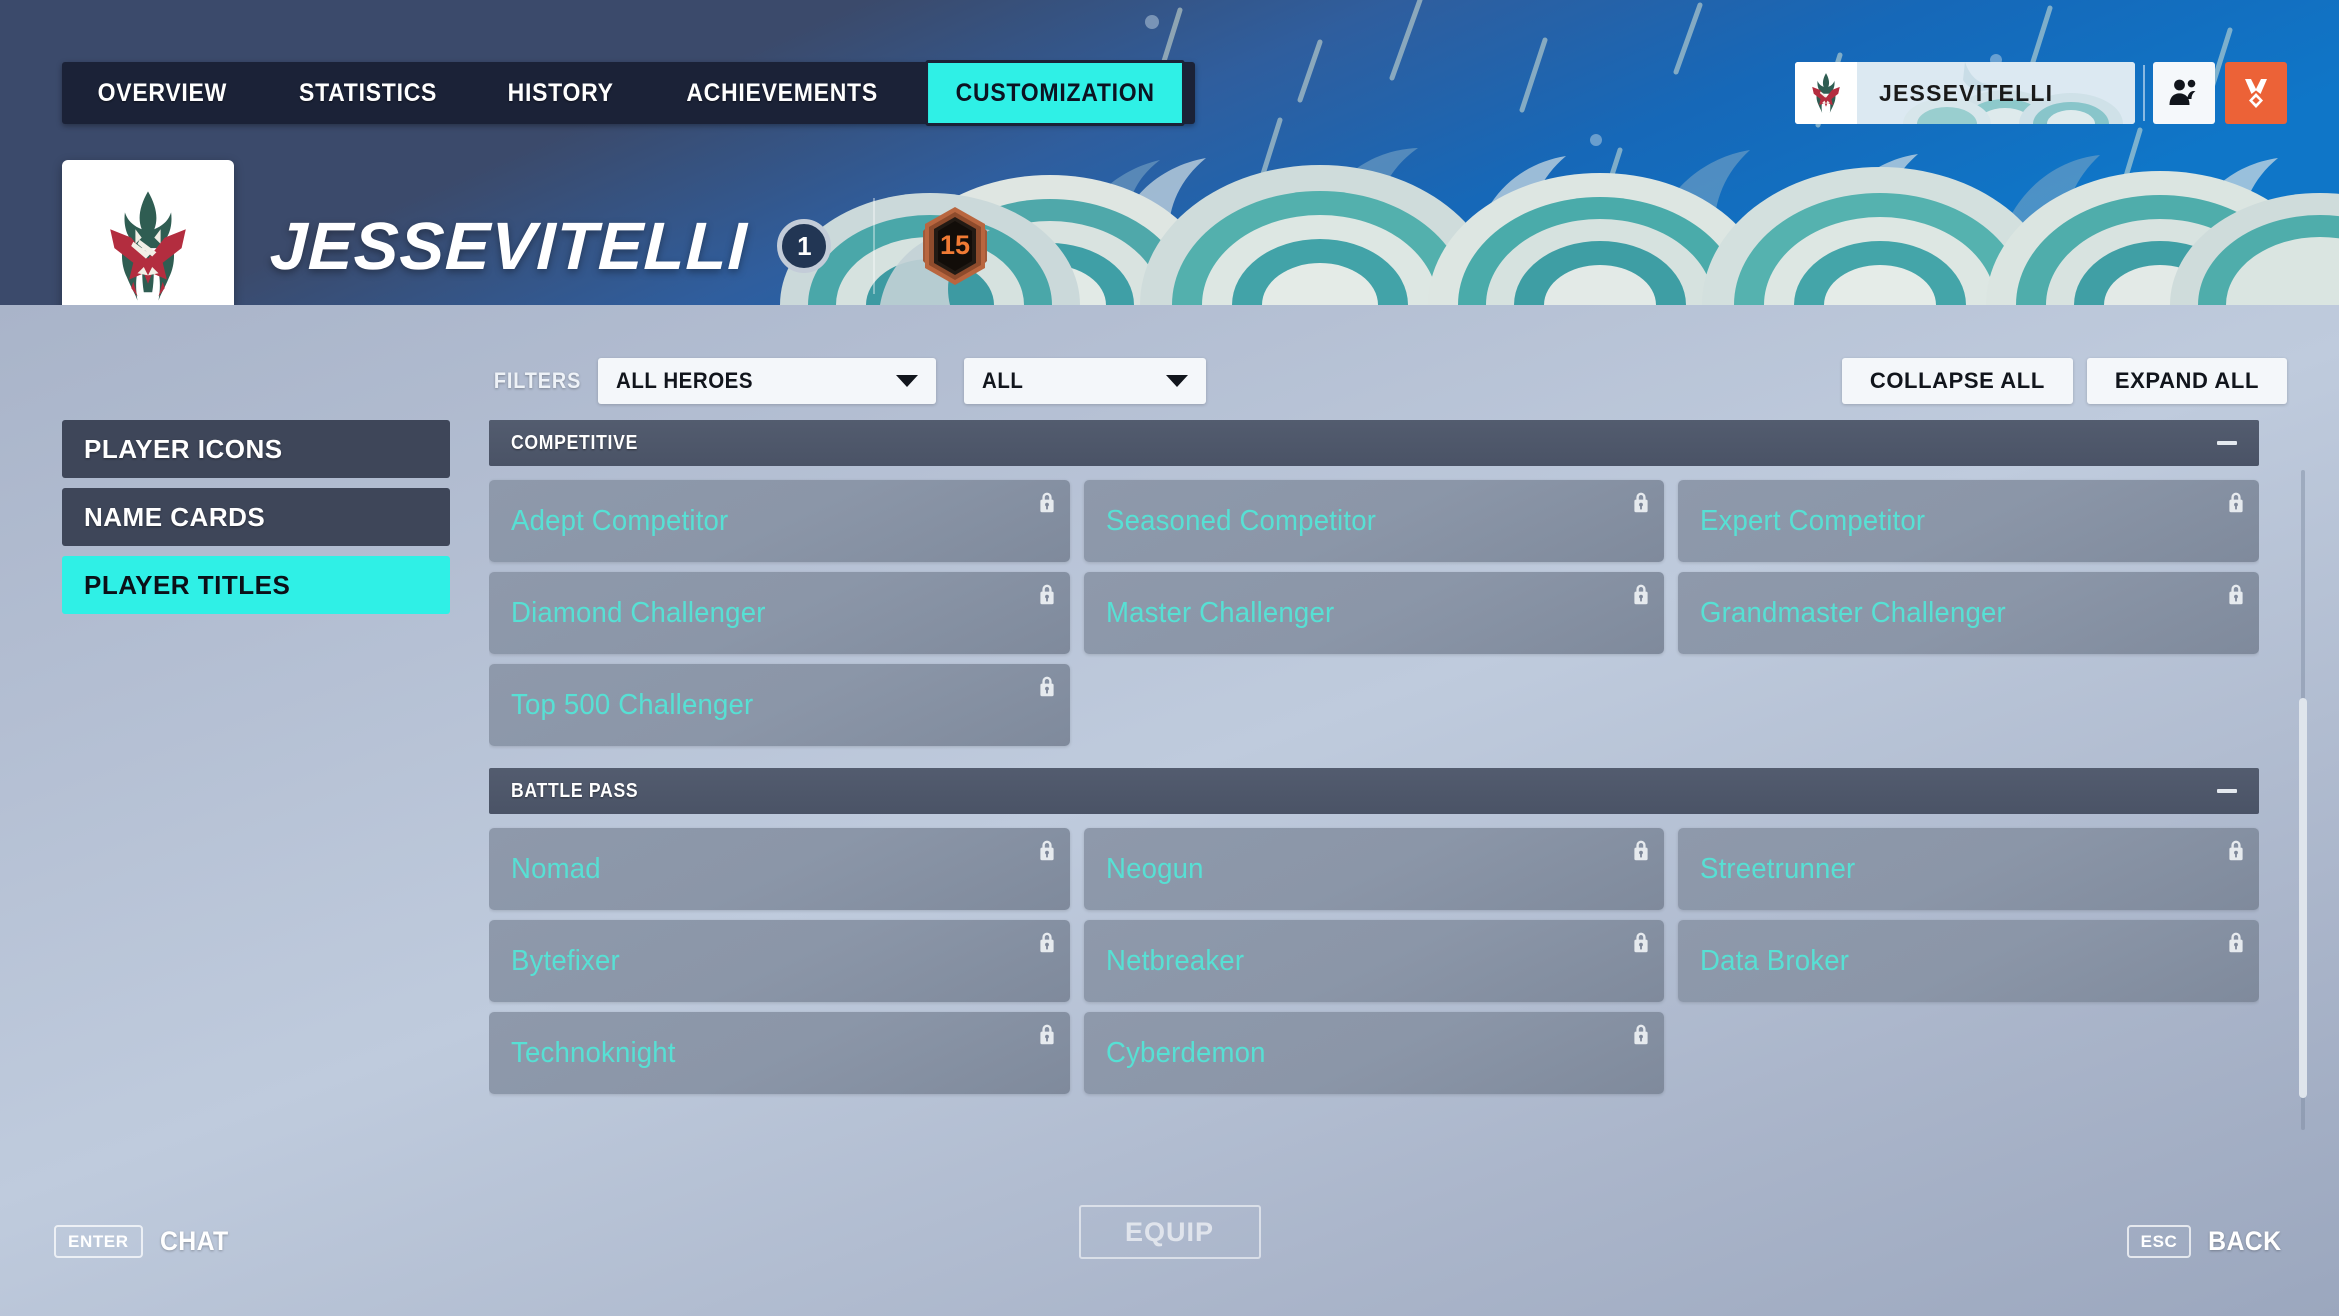  I want to click on title-card: Top 500 Challenger, so click(779, 705).